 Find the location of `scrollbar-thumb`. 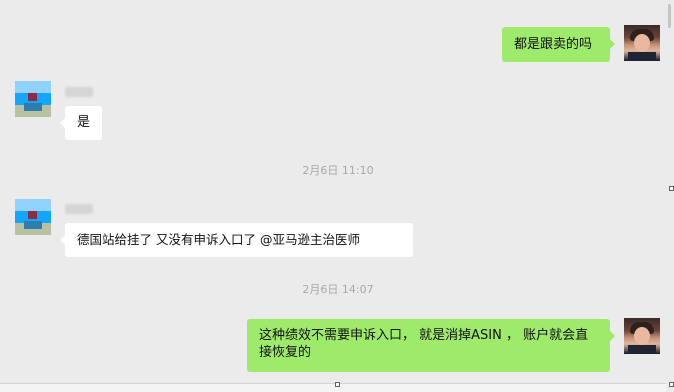

scrollbar-thumb is located at coordinates (669, 16).